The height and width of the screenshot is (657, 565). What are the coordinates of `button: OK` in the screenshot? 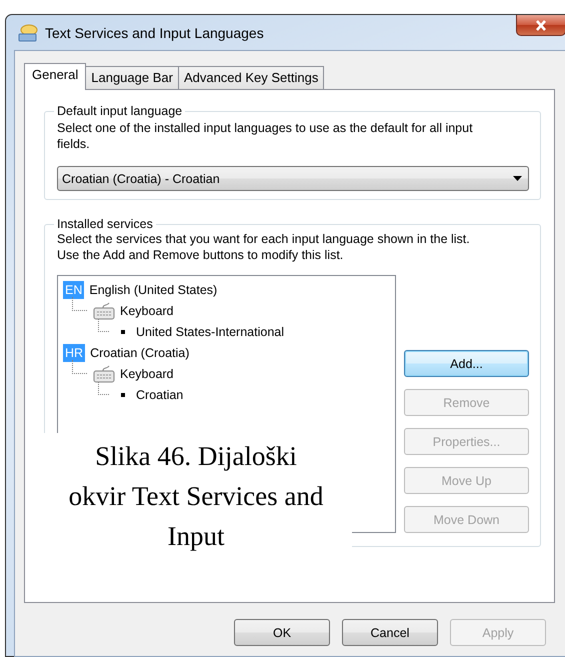 It's located at (282, 632).